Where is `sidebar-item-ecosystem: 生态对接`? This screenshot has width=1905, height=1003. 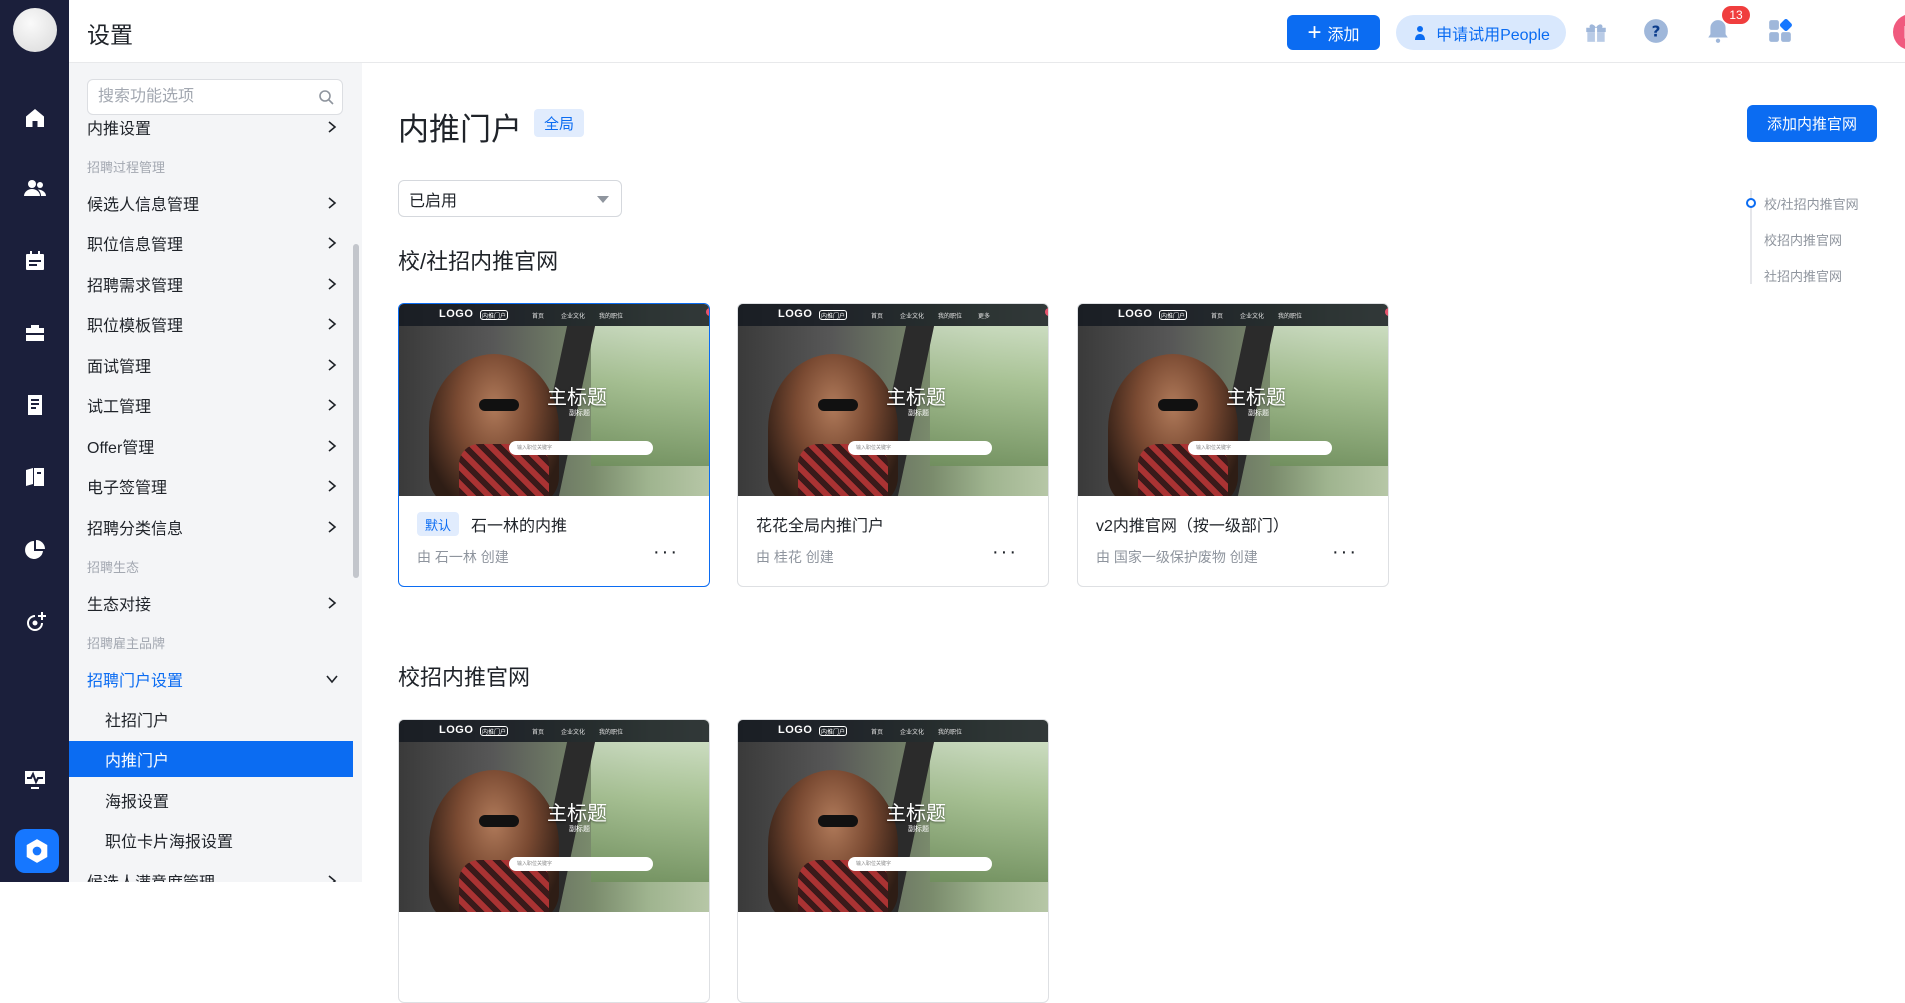
sidebar-item-ecosystem: 生态对接 is located at coordinates (211, 603).